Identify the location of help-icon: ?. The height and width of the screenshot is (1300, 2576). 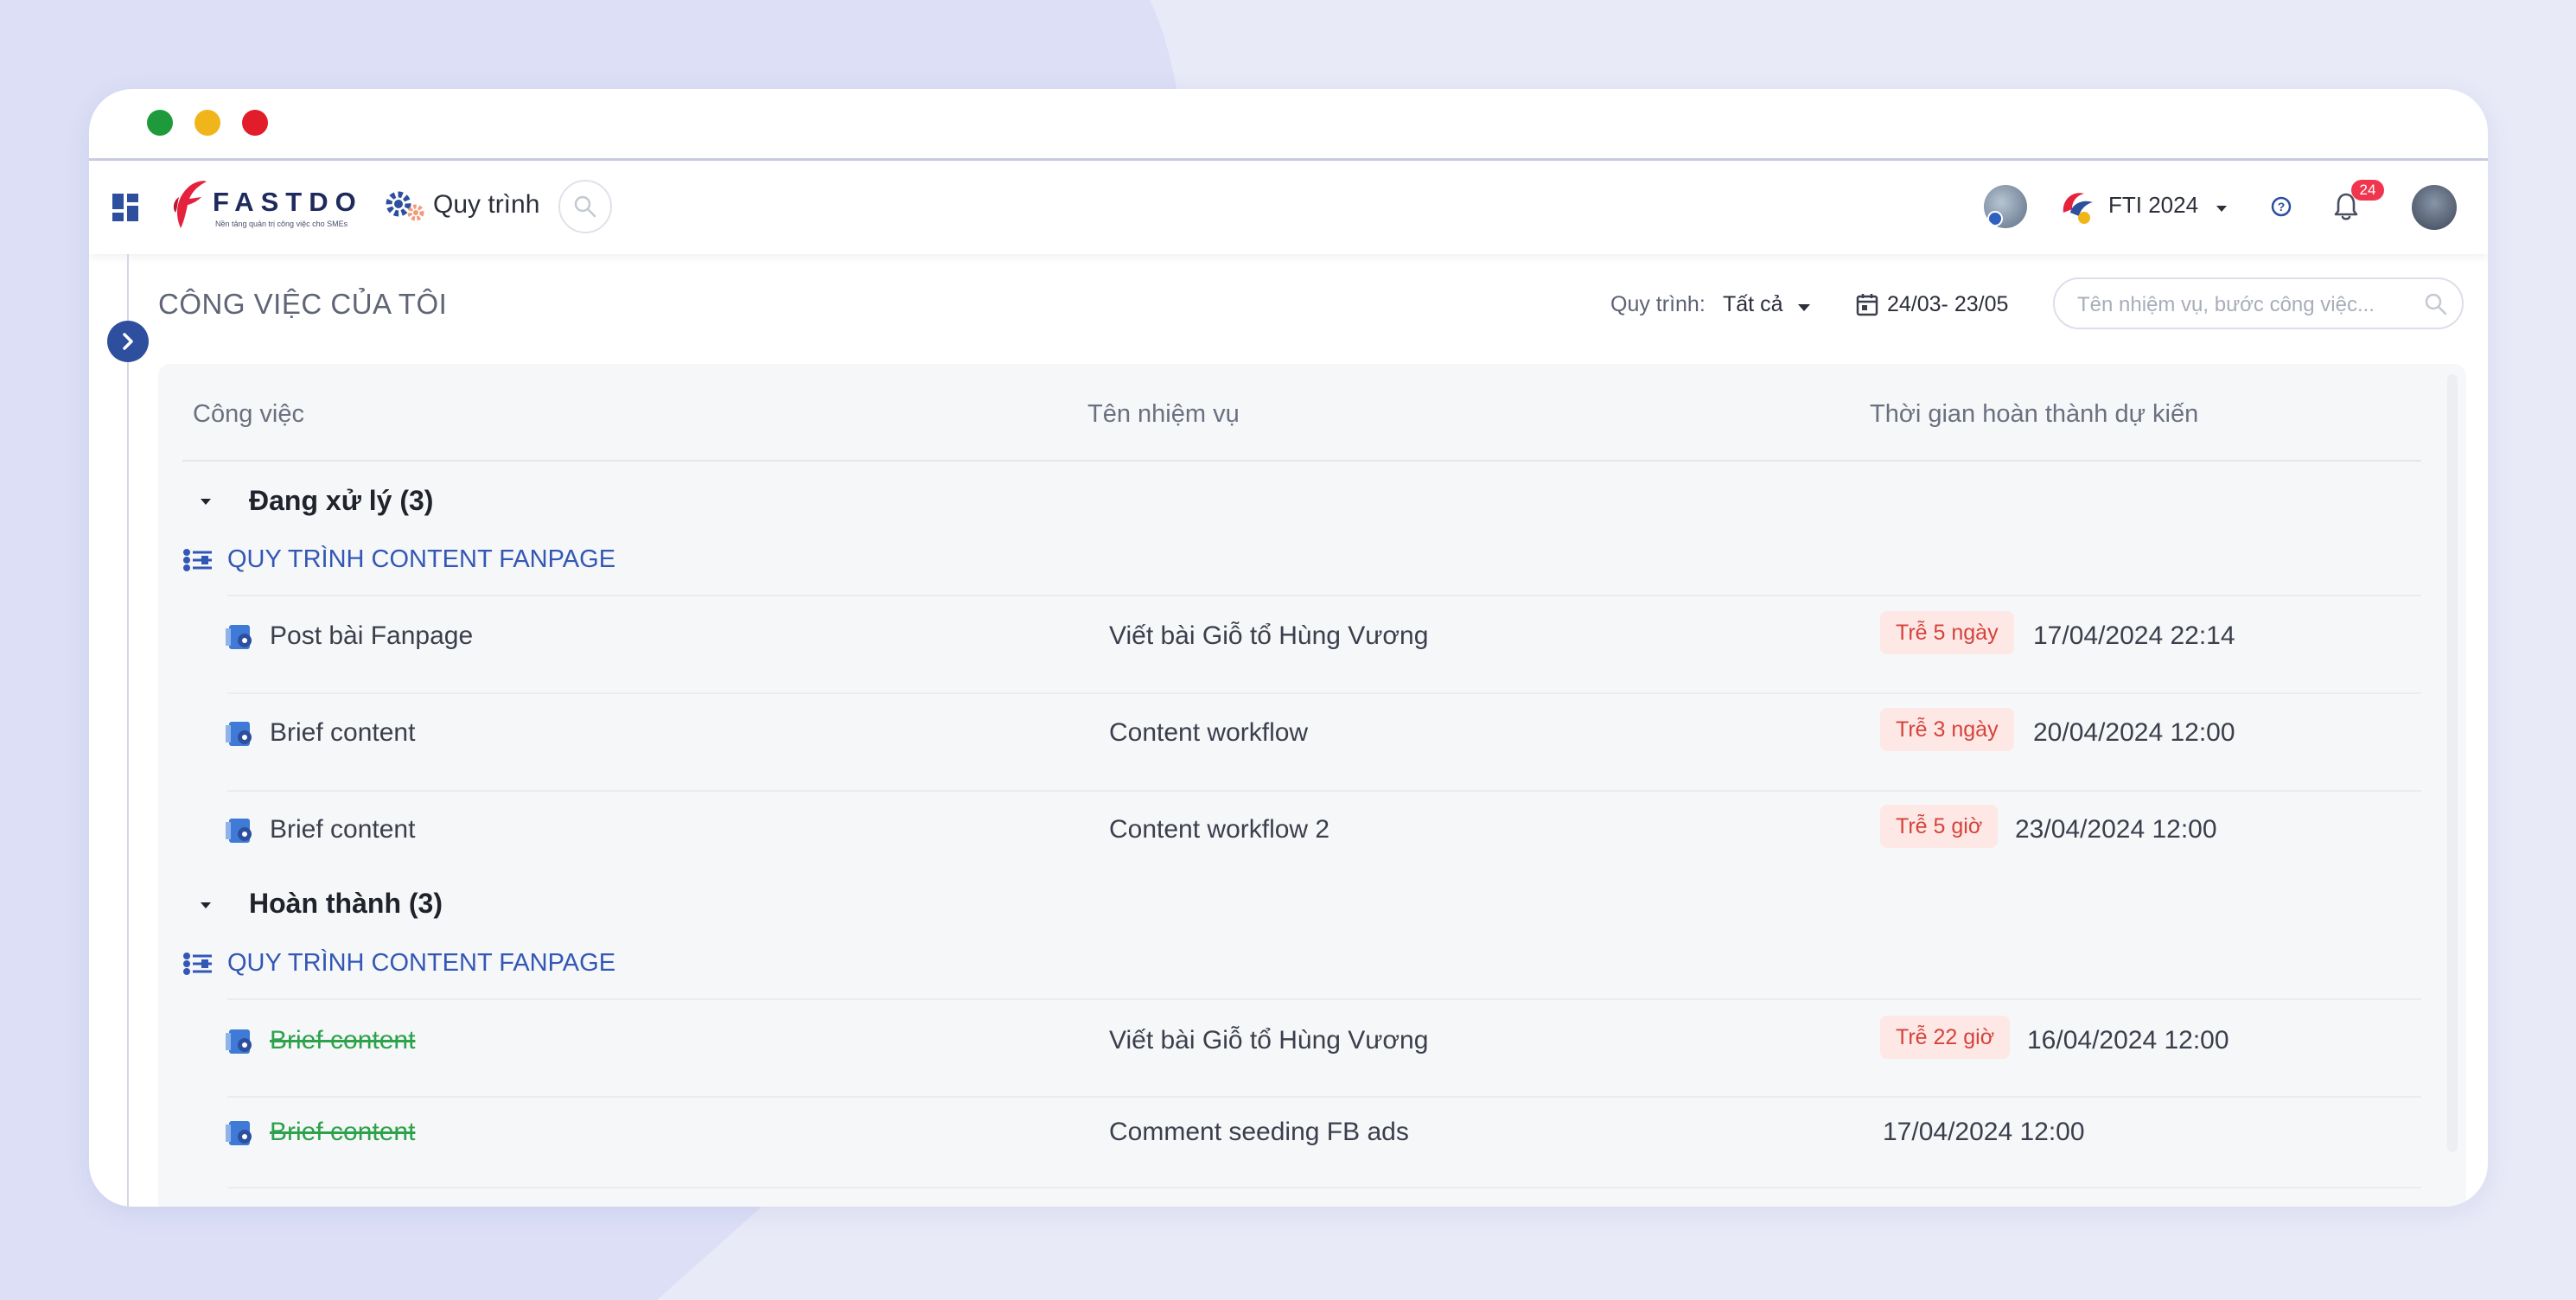
(2281, 209).